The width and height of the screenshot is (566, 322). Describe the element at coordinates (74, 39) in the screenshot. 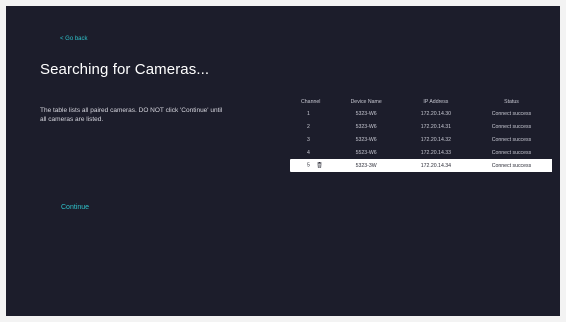

I see `go-back-link: < Go back` at that location.